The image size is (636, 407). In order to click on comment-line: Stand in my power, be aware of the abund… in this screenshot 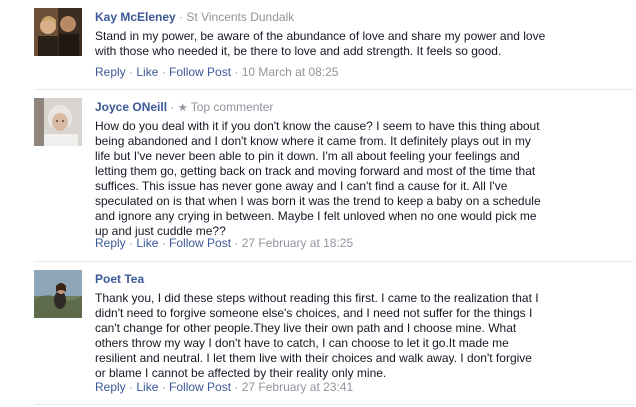, I will do `click(320, 36)`.